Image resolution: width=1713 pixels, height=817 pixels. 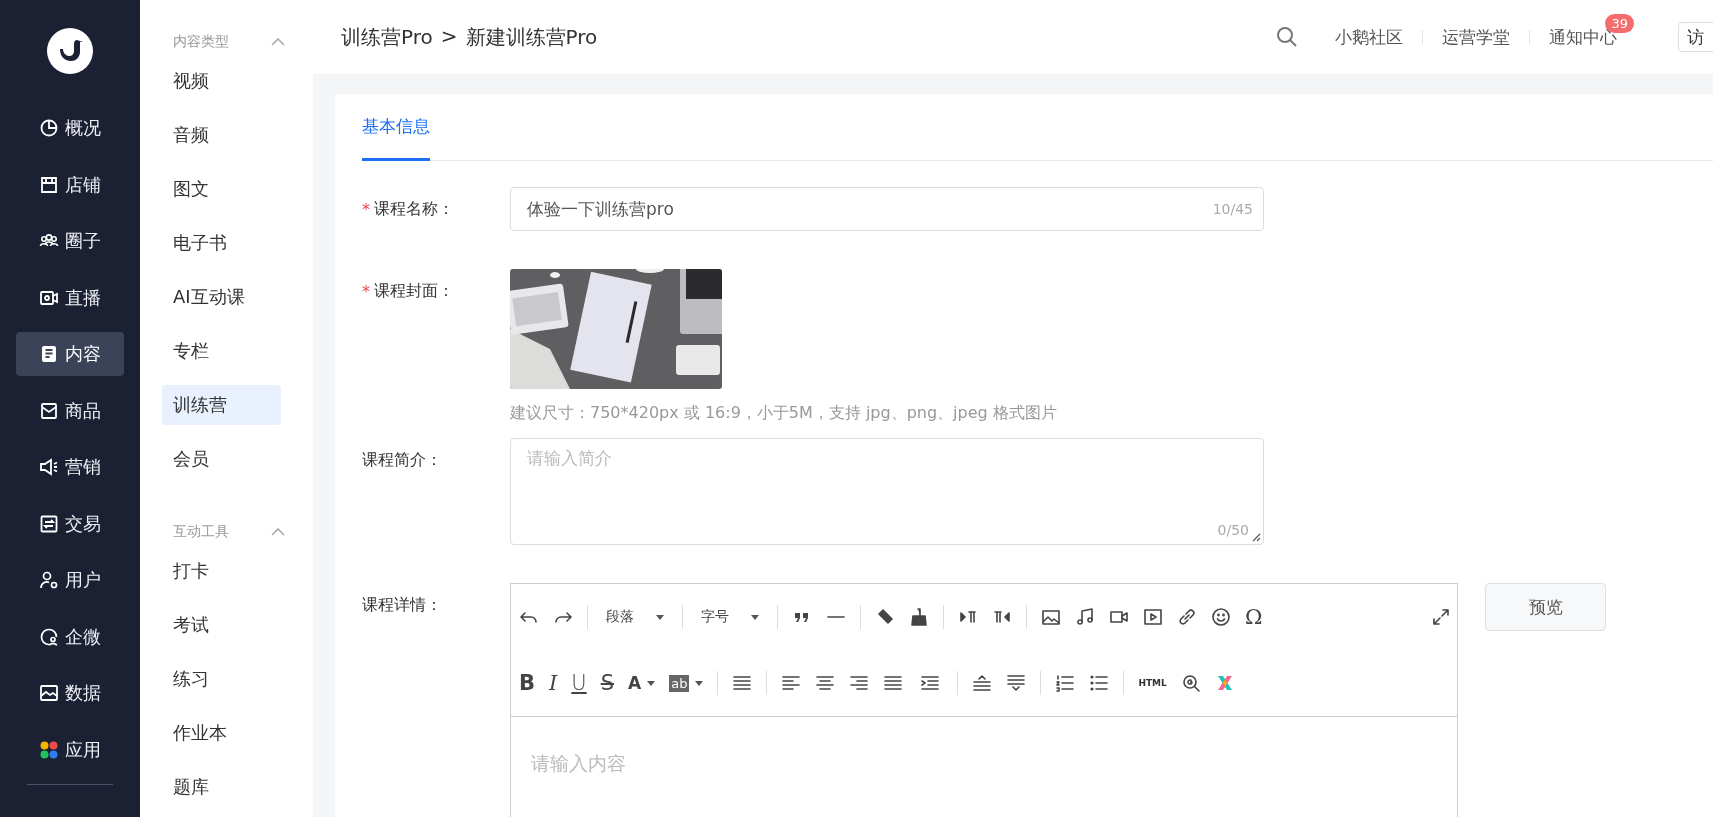 What do you see at coordinates (221, 135) in the screenshot?
I see `subnav-item: 音频` at bounding box center [221, 135].